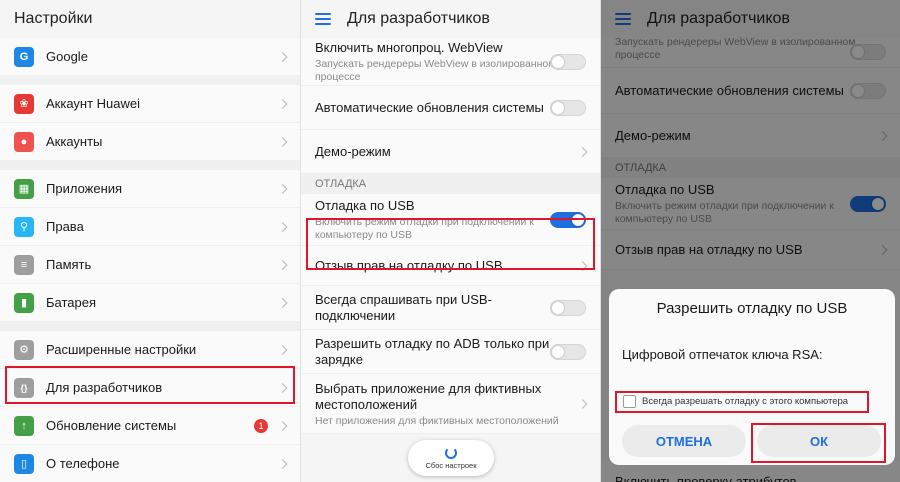  I want to click on auto-system-updates-row: Автоматические обновления системы, so click(450, 108).